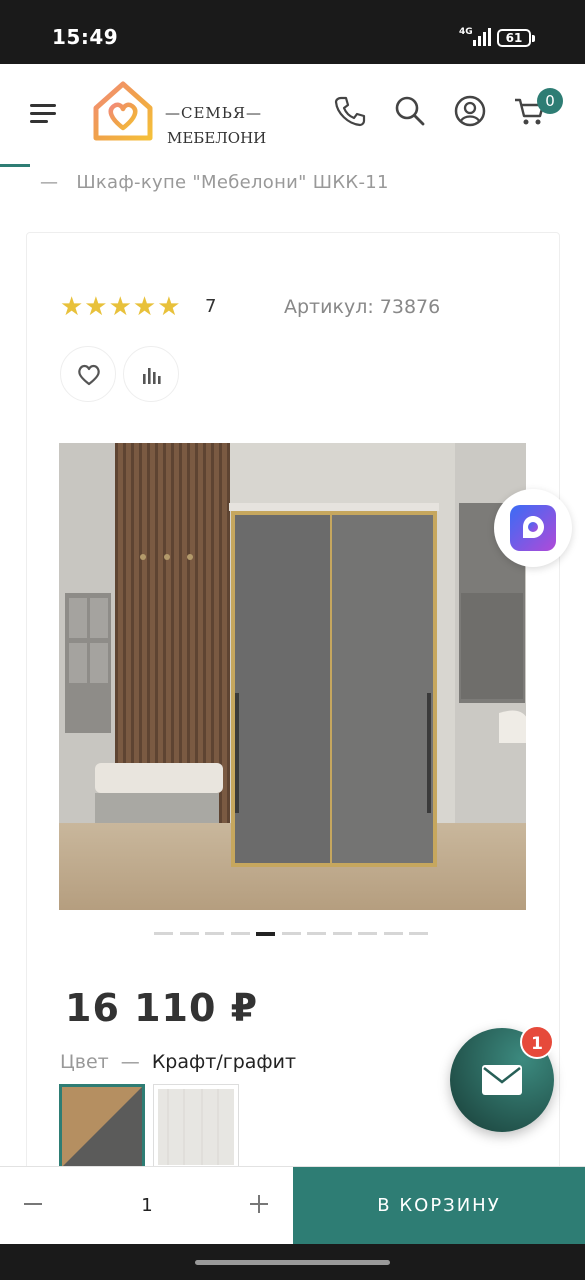  I want to click on add-to-cart-button: В КОРЗИНУ, so click(439, 1205).